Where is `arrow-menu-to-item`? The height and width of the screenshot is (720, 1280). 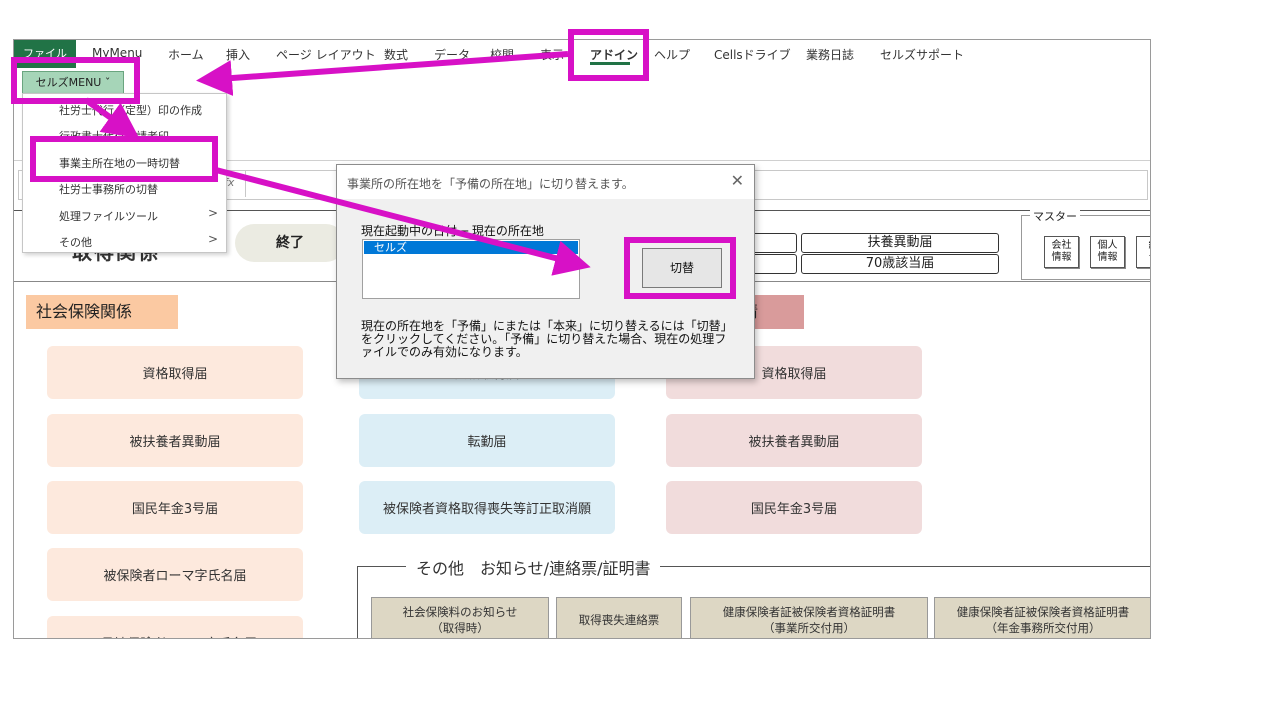 arrow-menu-to-item is located at coordinates (112, 118).